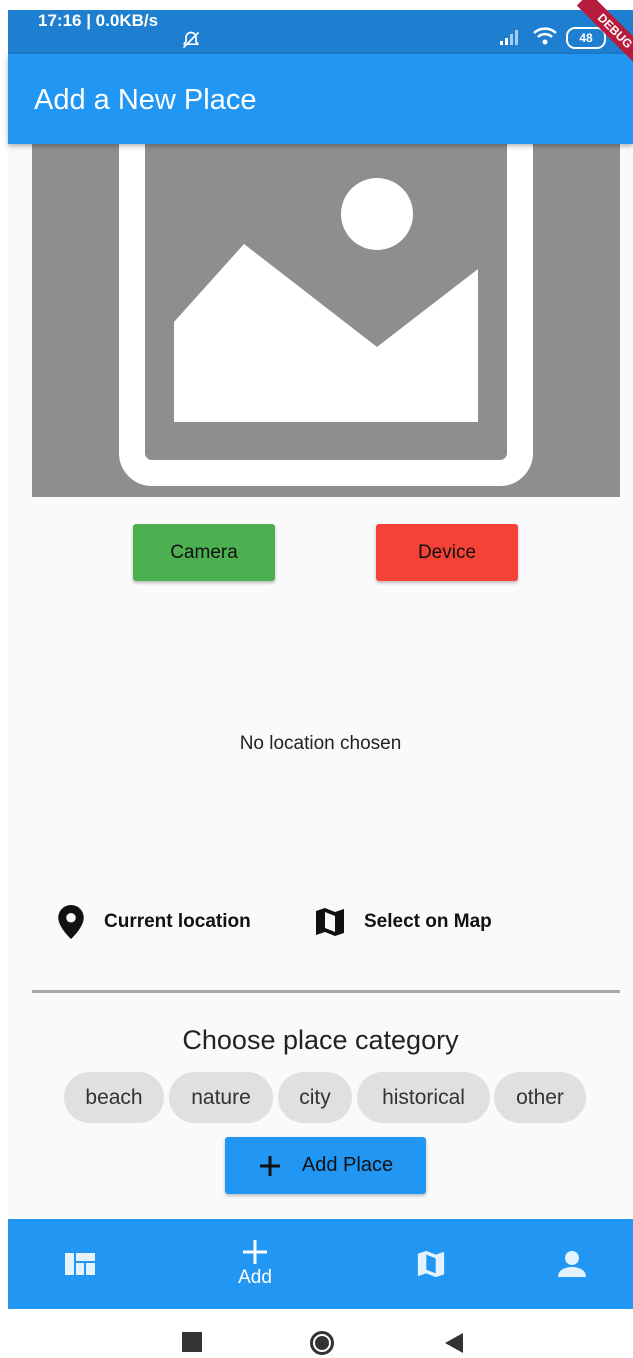 This screenshot has width=633, height=1358. I want to click on category-chip-city: city, so click(315, 1097).